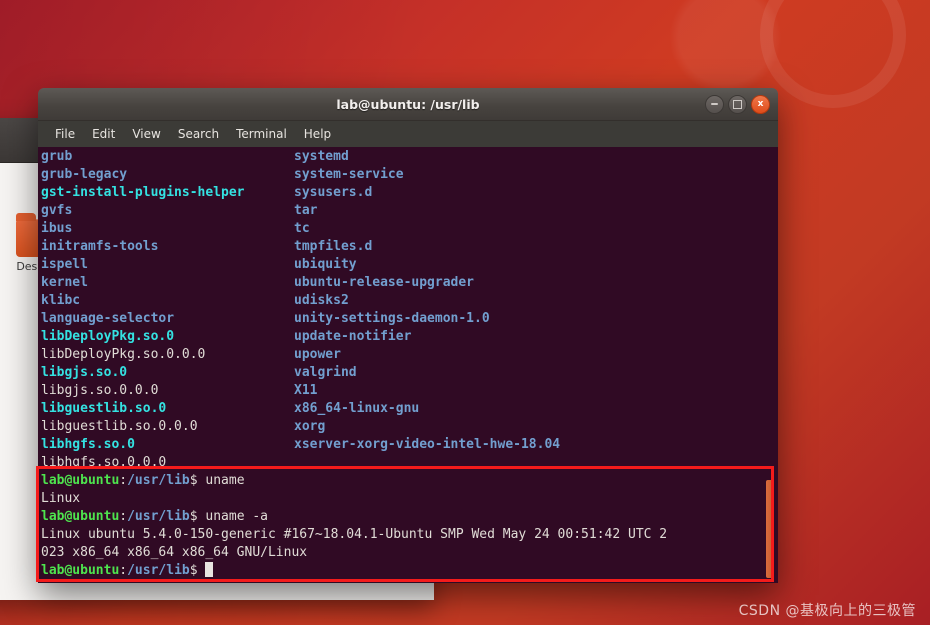  What do you see at coordinates (198, 134) in the screenshot?
I see `menu-search: Search` at bounding box center [198, 134].